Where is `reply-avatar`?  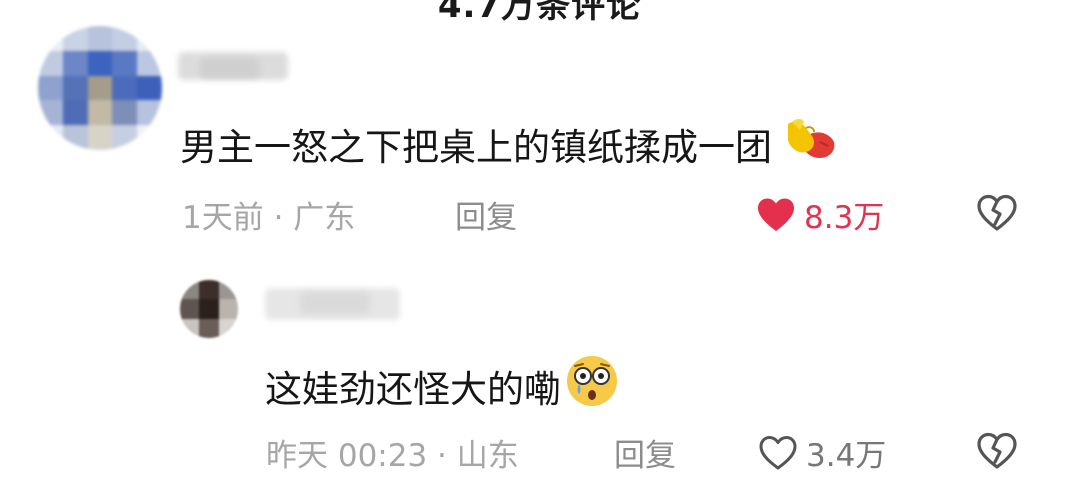
reply-avatar is located at coordinates (209, 309).